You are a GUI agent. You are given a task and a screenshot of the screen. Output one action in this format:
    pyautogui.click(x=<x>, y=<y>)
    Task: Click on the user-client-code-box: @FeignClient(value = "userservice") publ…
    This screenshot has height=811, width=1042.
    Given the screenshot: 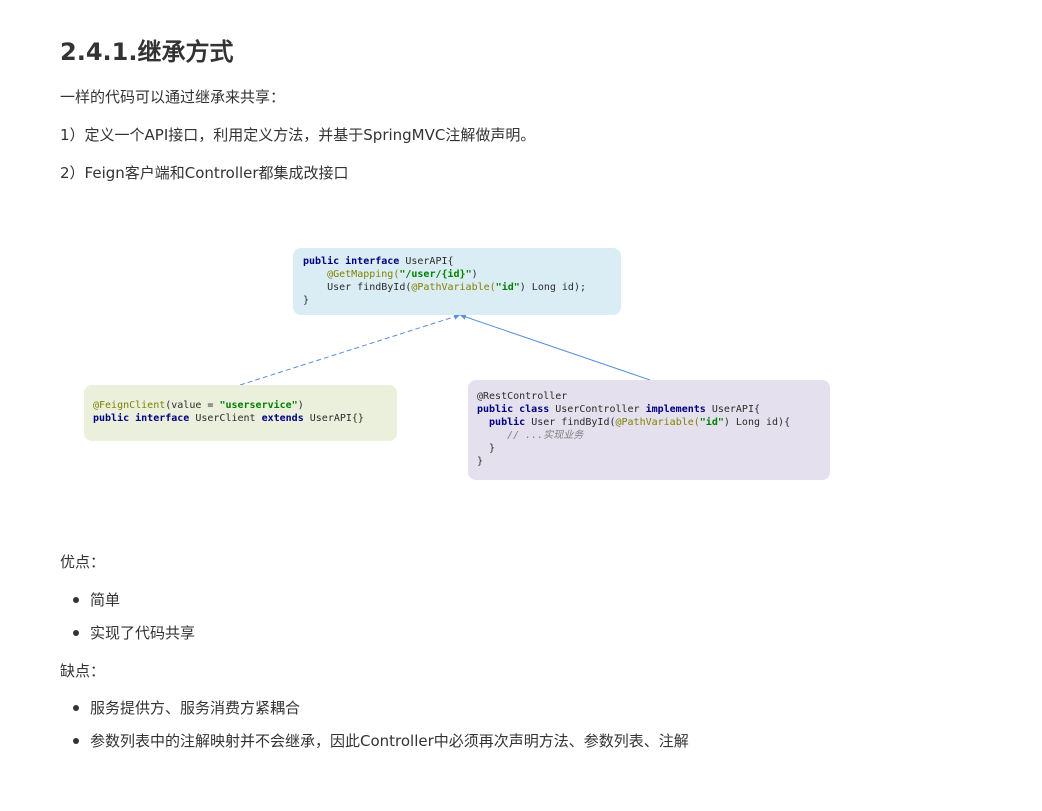 What is the action you would take?
    pyautogui.click(x=240, y=413)
    